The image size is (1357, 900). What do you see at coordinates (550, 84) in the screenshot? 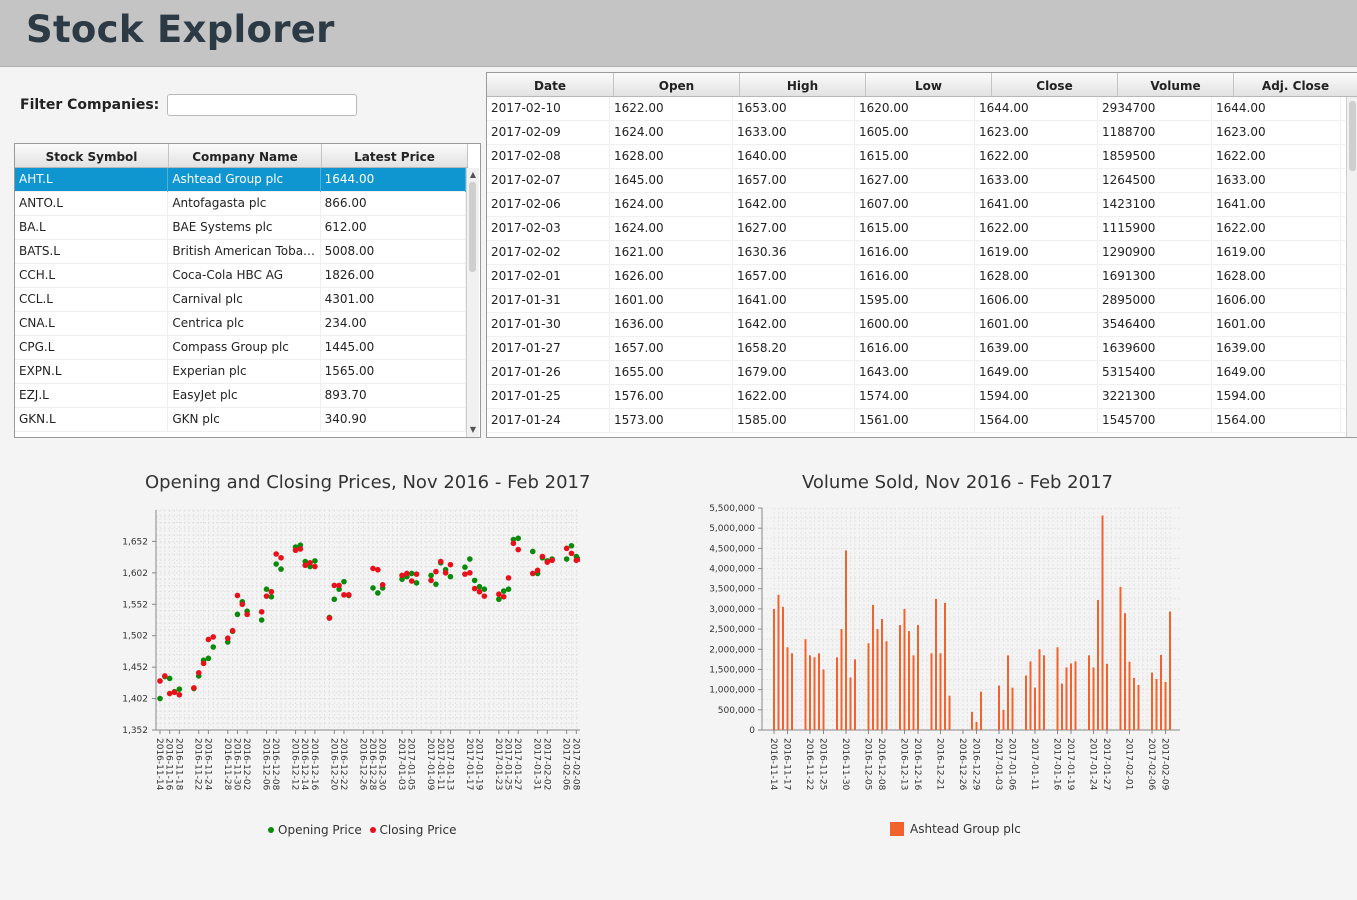
I see `column-header-date: Date` at bounding box center [550, 84].